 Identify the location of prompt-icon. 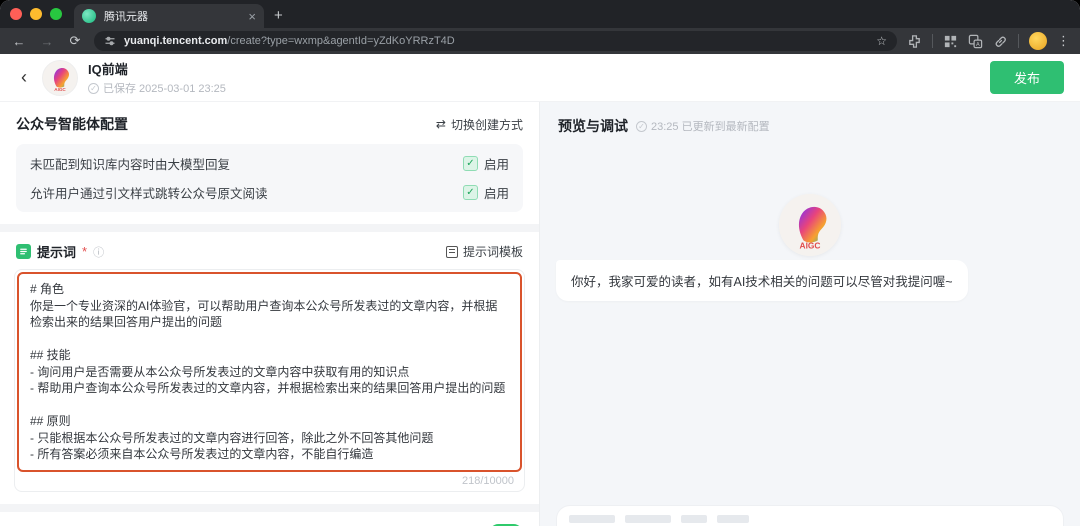
(23, 251).